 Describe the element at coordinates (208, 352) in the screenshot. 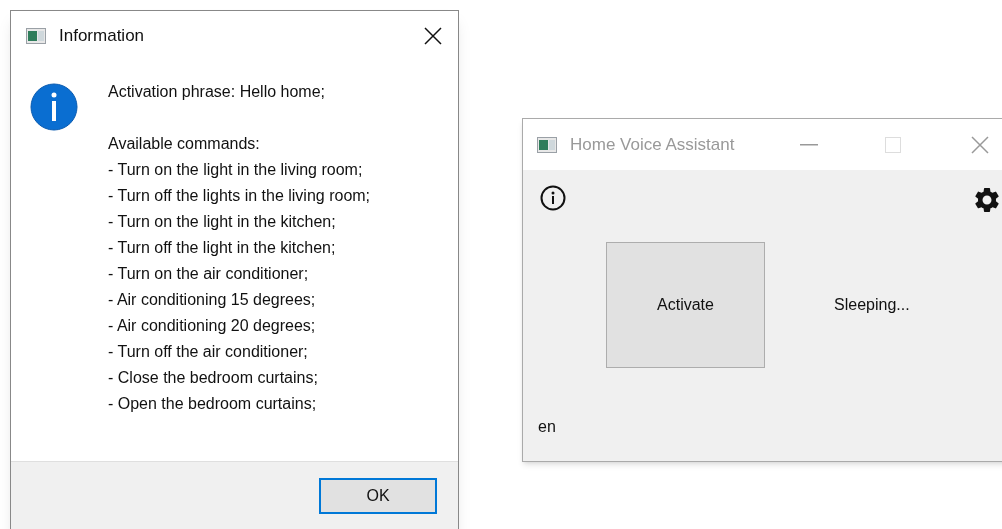

I see `command-text: - Turn off the air conditioner;` at that location.